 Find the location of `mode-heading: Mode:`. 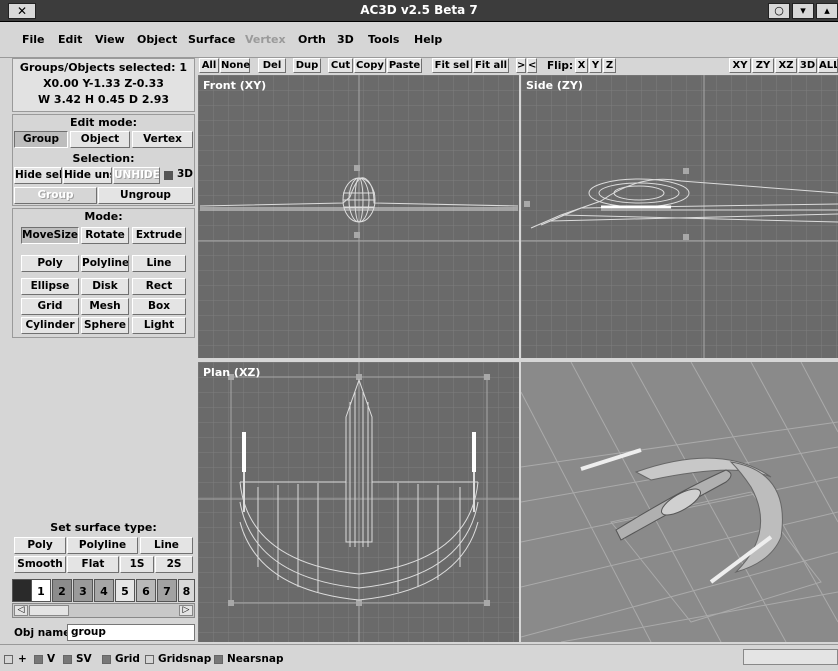

mode-heading: Mode: is located at coordinates (103, 216).